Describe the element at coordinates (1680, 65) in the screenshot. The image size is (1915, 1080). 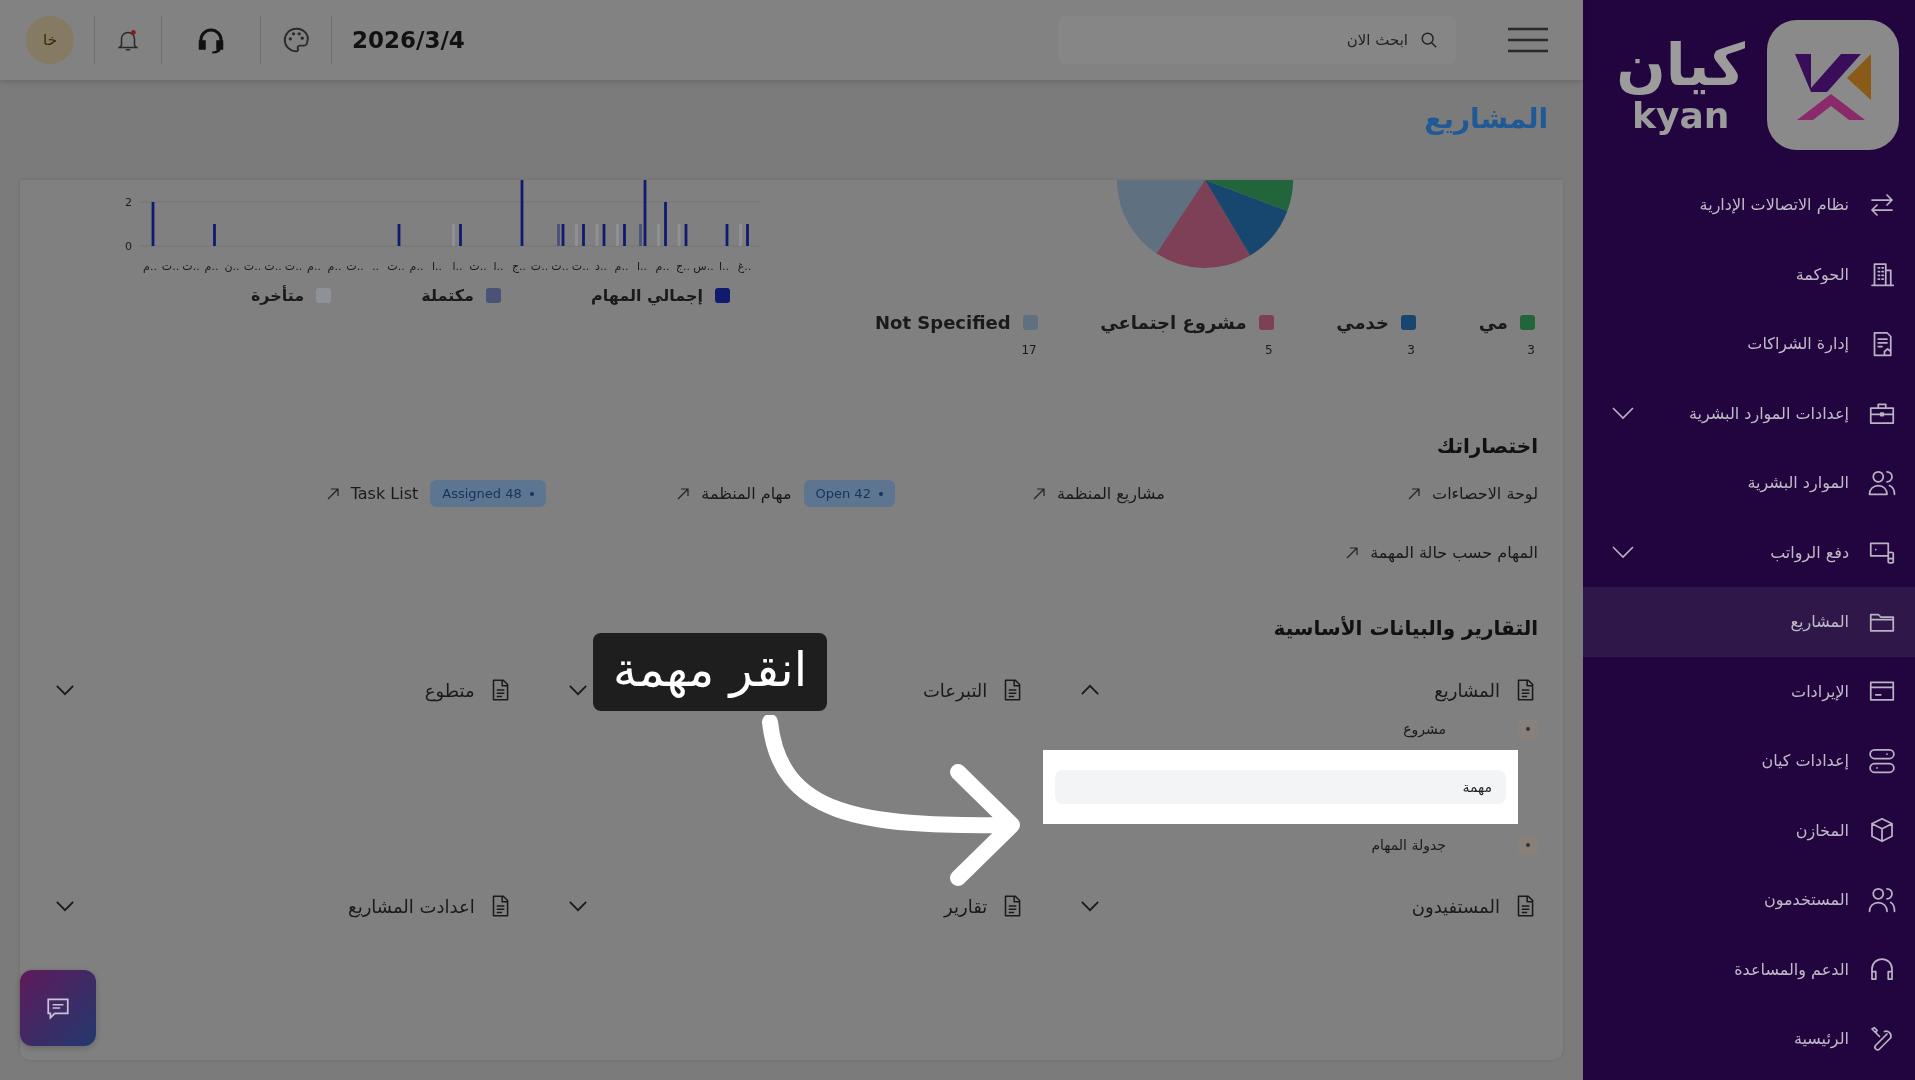
I see `logo-text: كيان` at that location.